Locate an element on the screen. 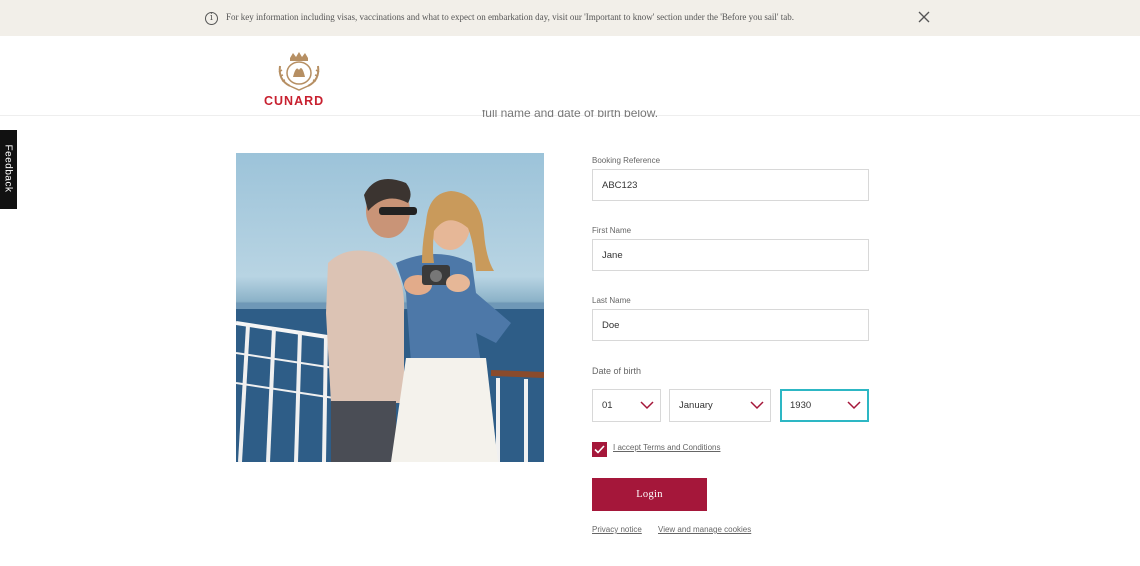 Image resolution: width=1140 pixels, height=566 pixels. terms-link: I accept Terms and Conditions is located at coordinates (666, 447).